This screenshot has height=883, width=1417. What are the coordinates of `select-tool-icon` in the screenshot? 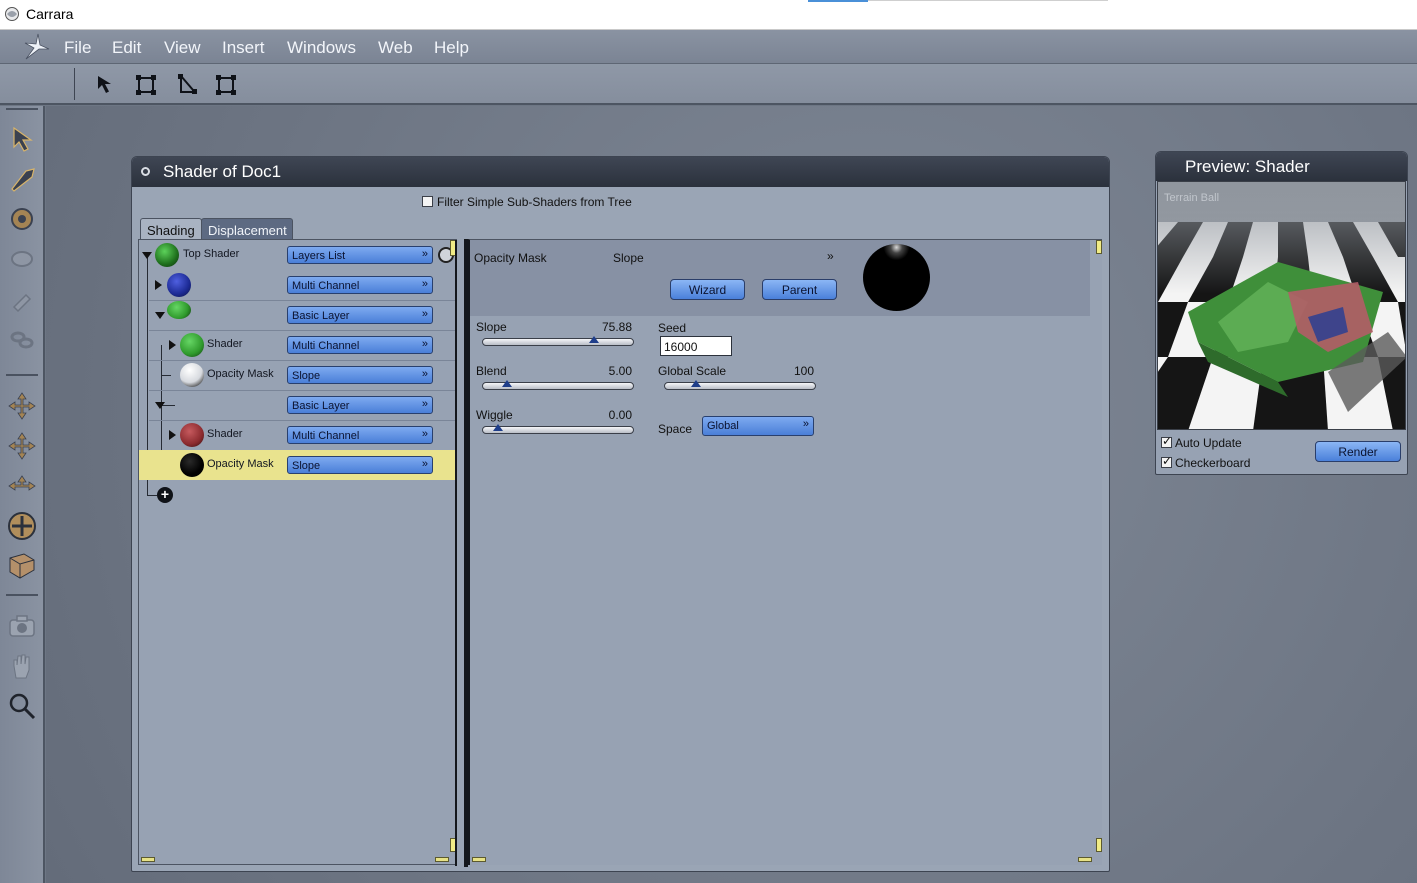 It's located at (22, 139).